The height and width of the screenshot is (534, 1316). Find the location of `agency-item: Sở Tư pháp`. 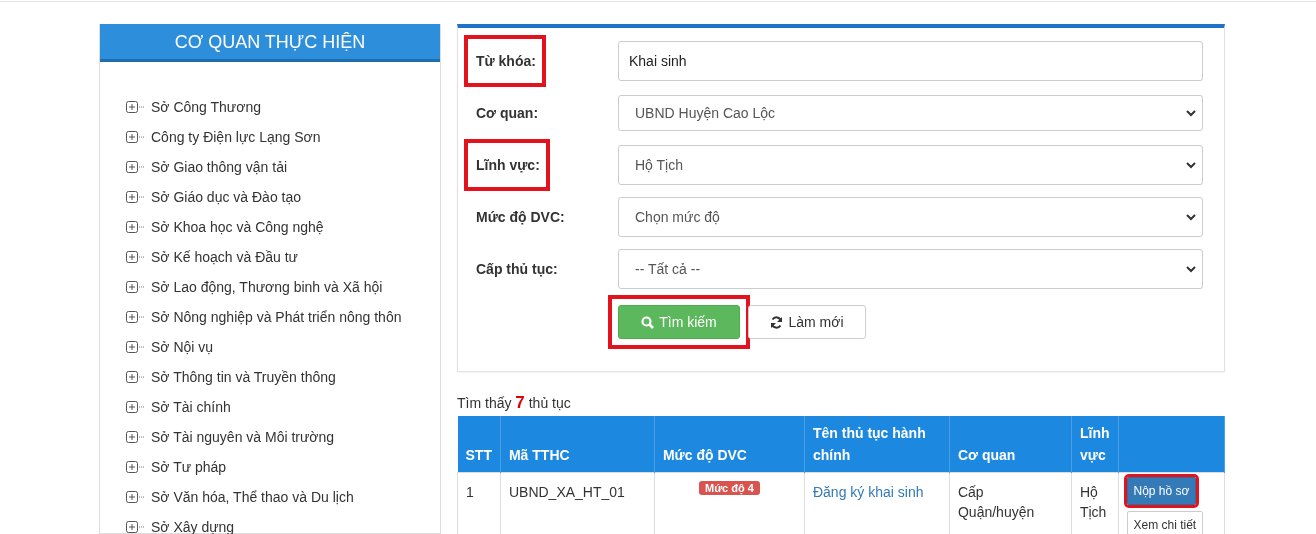

agency-item: Sở Tư pháp is located at coordinates (189, 467).